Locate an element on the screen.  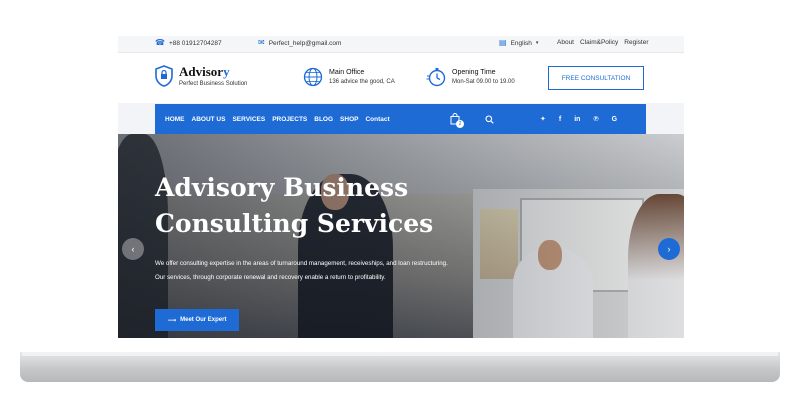
search-icon is located at coordinates (489, 119).